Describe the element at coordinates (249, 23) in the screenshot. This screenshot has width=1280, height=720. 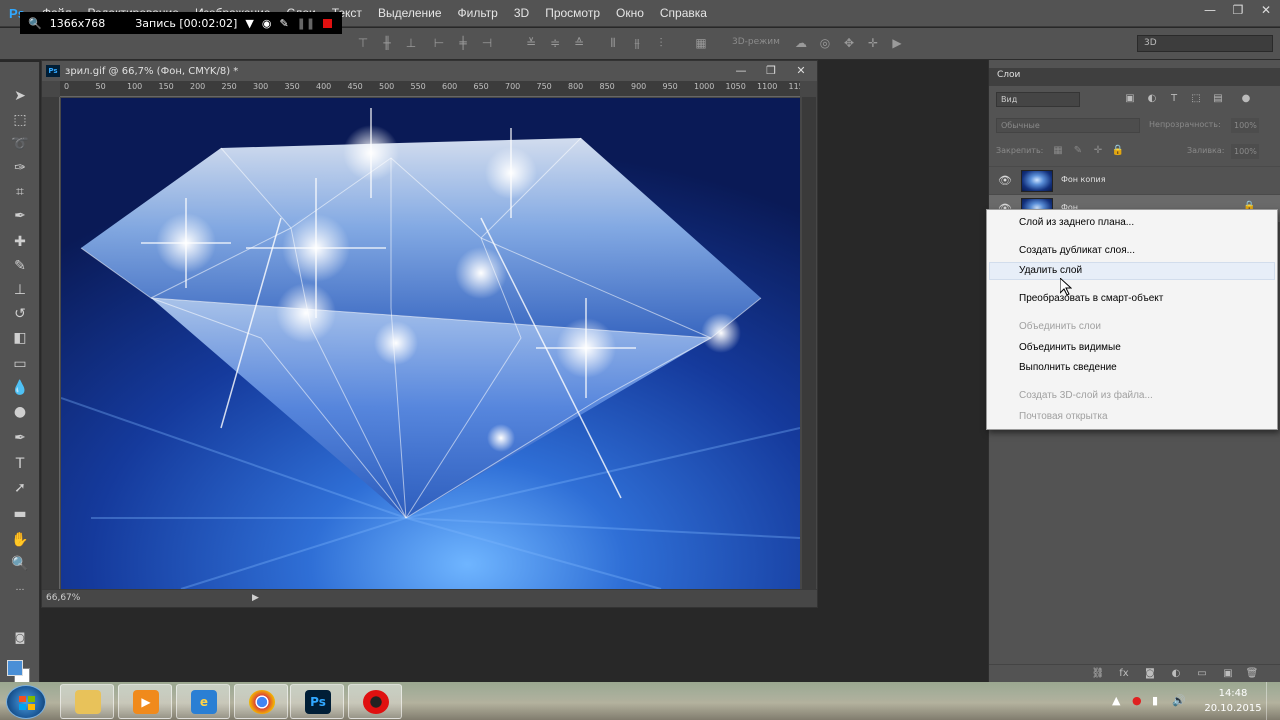
I see `dropdown-arrow-icon: ▼` at that location.